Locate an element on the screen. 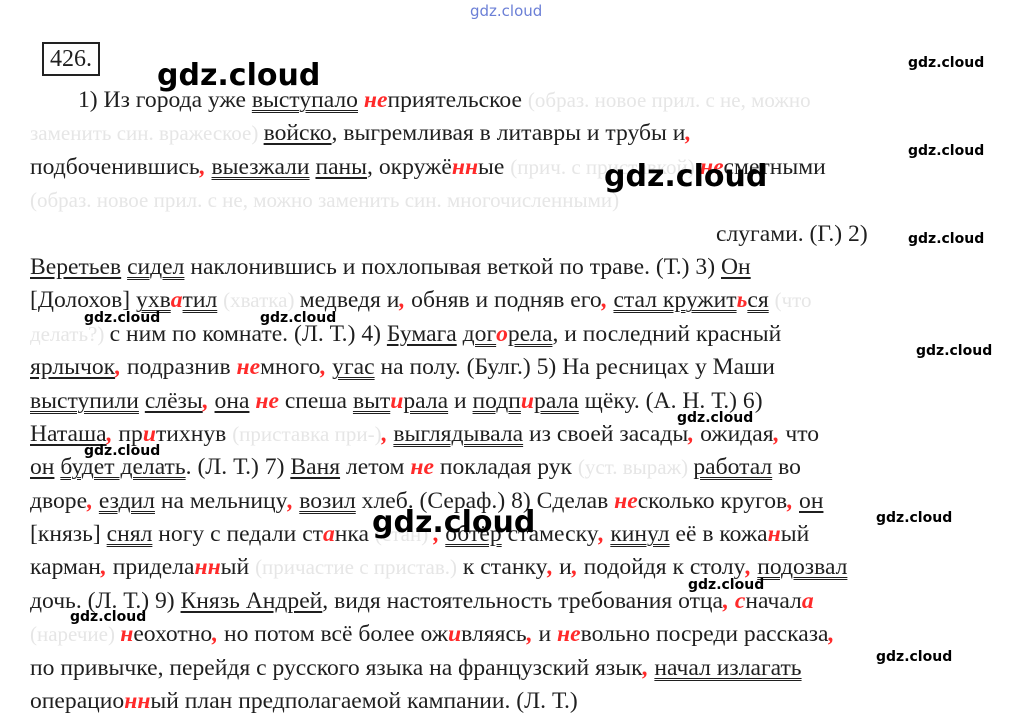 This screenshot has height=718, width=1017. text-segment: возил is located at coordinates (327, 500).